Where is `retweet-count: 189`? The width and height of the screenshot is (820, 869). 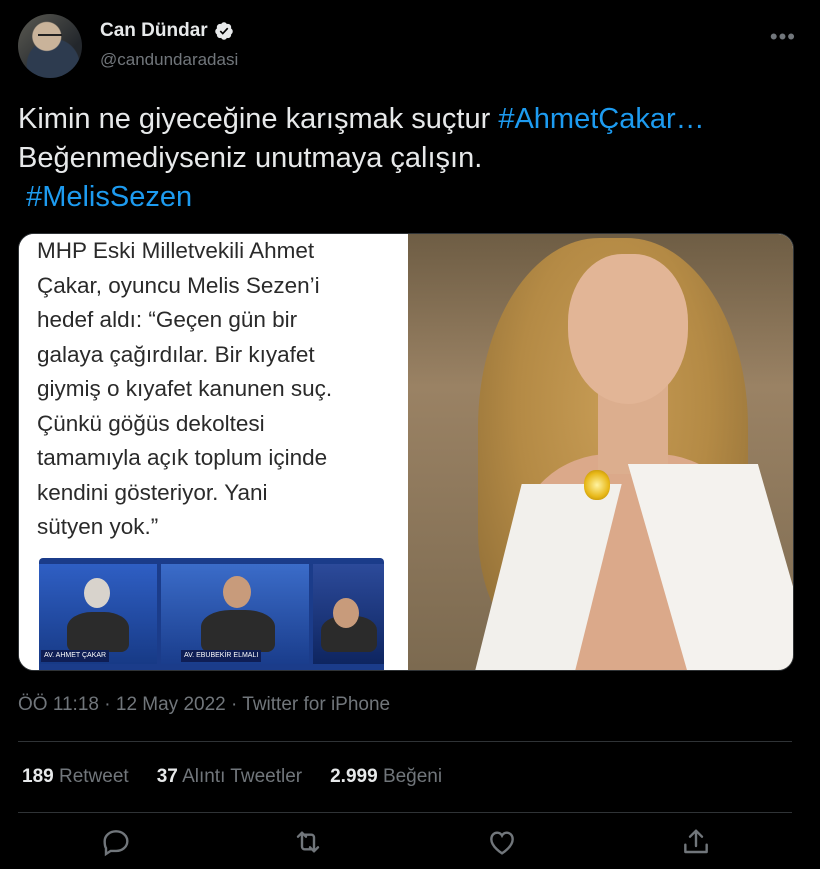
retweet-count: 189 is located at coordinates (38, 776).